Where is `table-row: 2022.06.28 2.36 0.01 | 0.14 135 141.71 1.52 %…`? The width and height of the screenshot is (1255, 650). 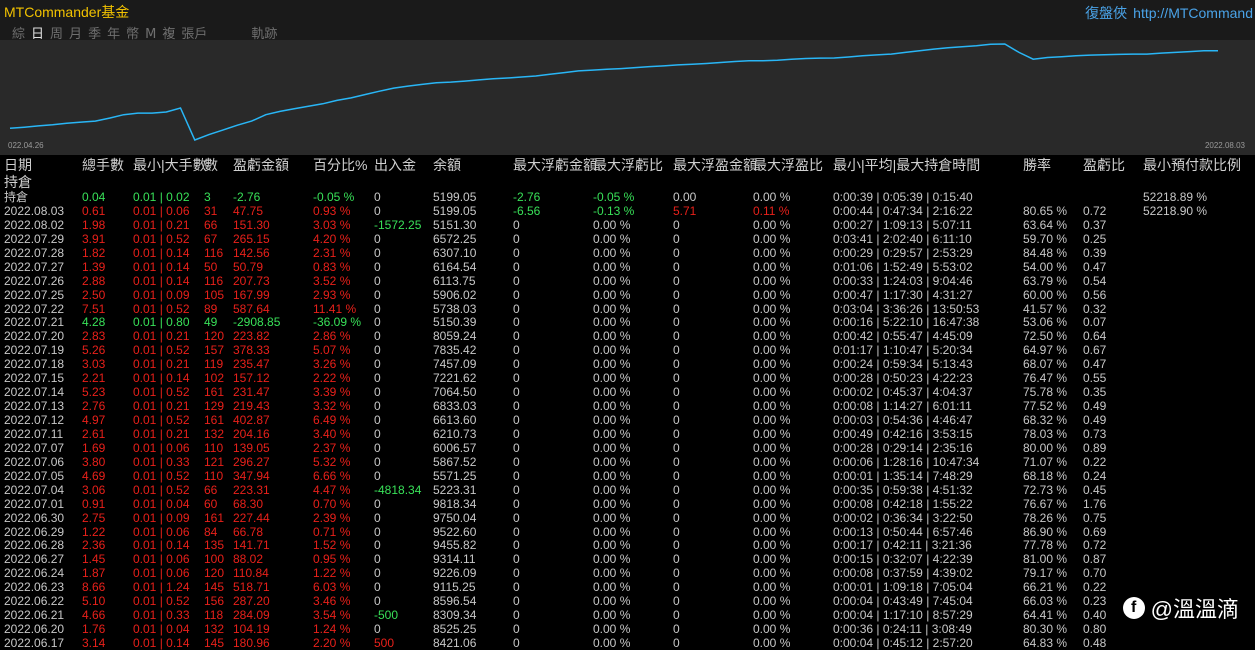
table-row: 2022.06.28 2.36 0.01 | 0.14 135 141.71 1.52 %… is located at coordinates (627, 545).